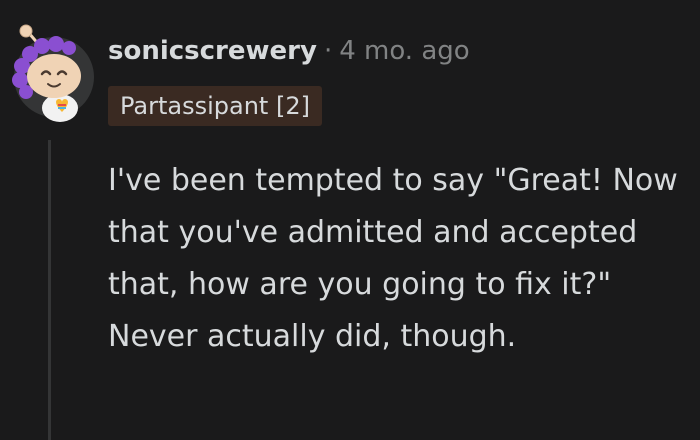 The height and width of the screenshot is (440, 700). I want to click on user-flair: Partassipant [2], so click(215, 106).